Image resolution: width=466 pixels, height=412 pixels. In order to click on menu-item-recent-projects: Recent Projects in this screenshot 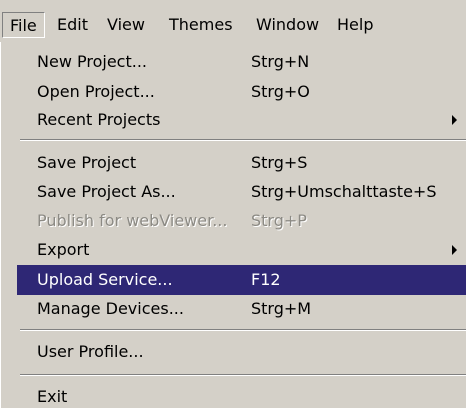, I will do `click(241, 120)`.